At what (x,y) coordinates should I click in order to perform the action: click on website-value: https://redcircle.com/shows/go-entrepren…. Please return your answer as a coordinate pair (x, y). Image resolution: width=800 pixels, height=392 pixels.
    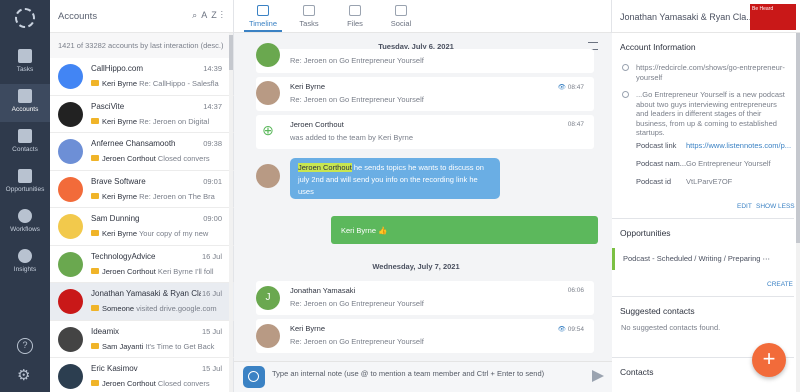
    Looking at the image, I should click on (711, 72).